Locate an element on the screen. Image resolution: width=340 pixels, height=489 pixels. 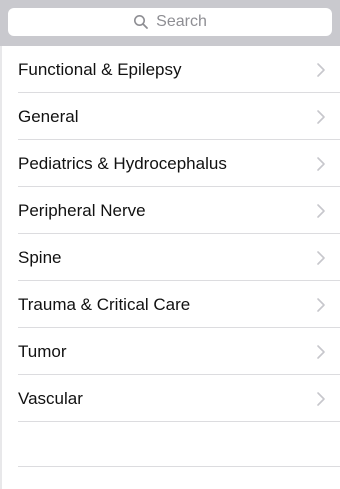
list-item-label: Peripheral Nerve is located at coordinates (82, 210).